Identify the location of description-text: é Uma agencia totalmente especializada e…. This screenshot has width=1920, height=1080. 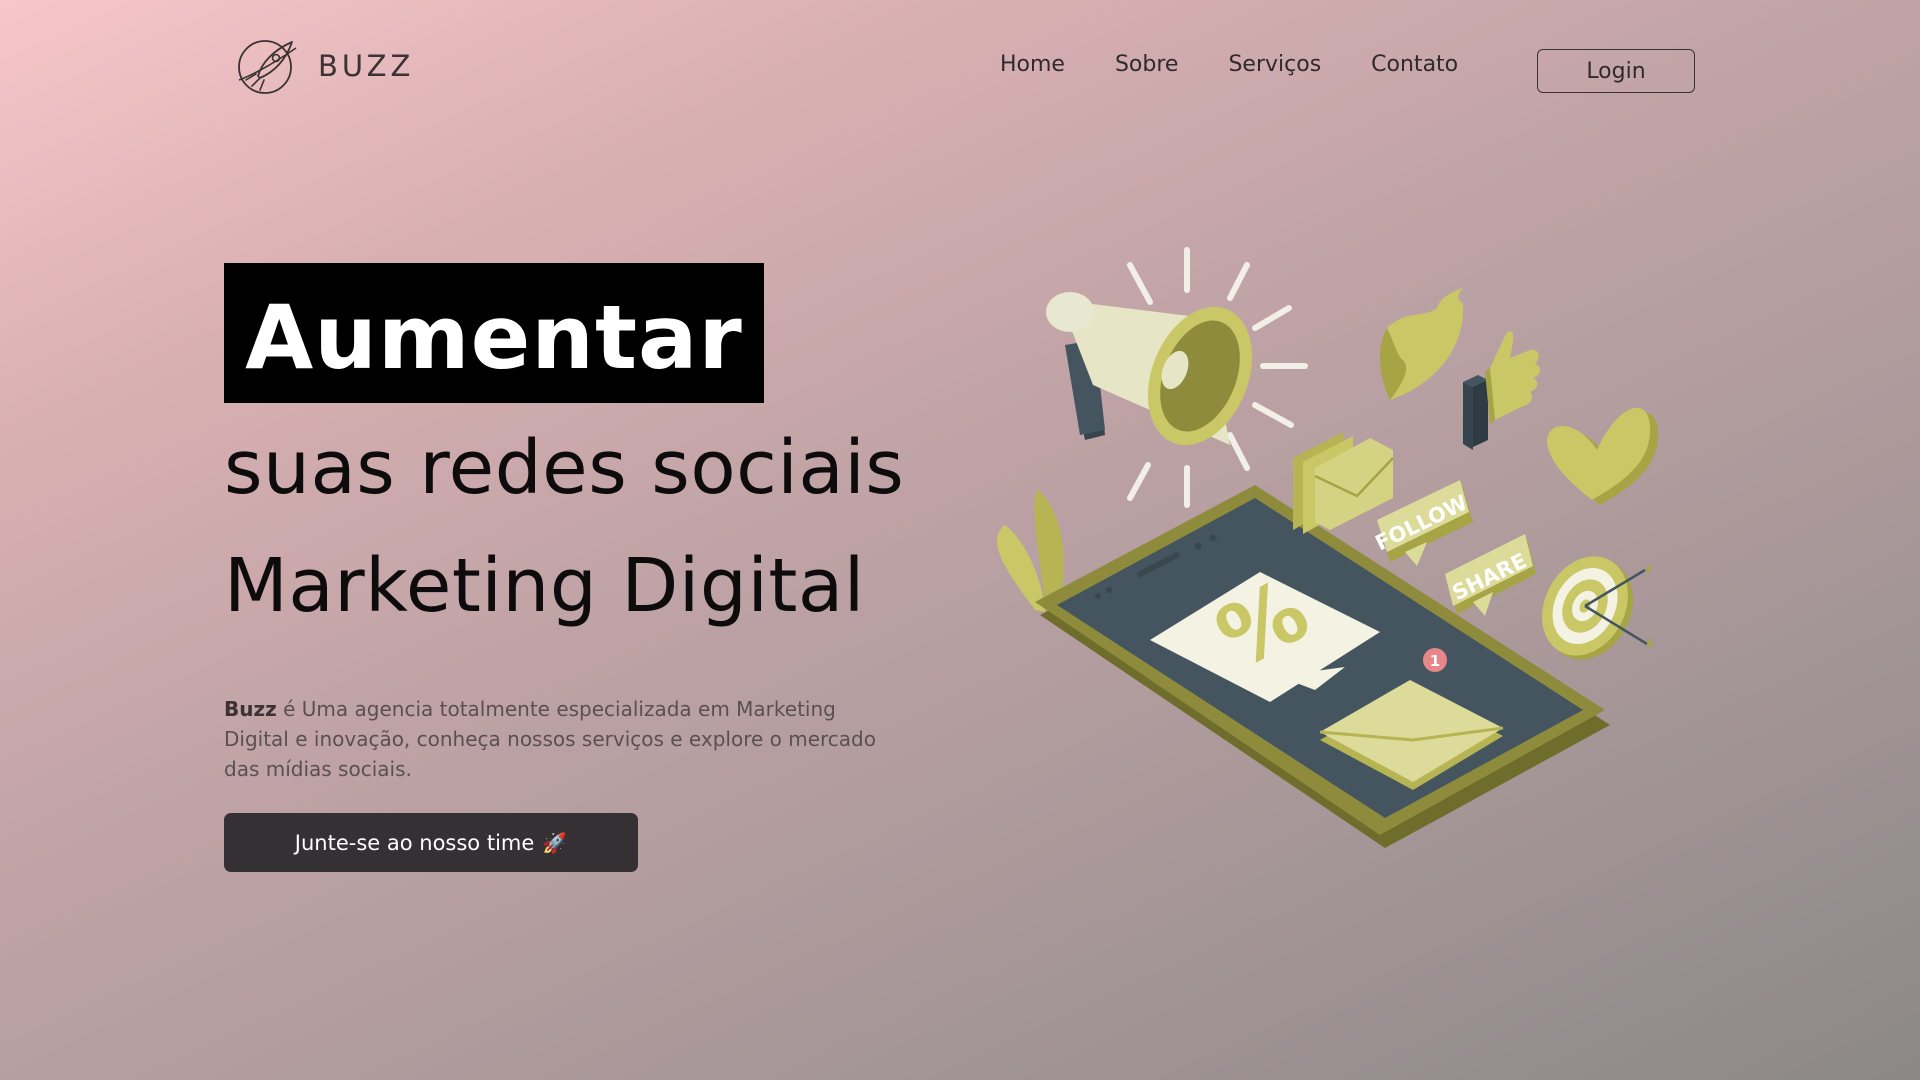
(550, 739).